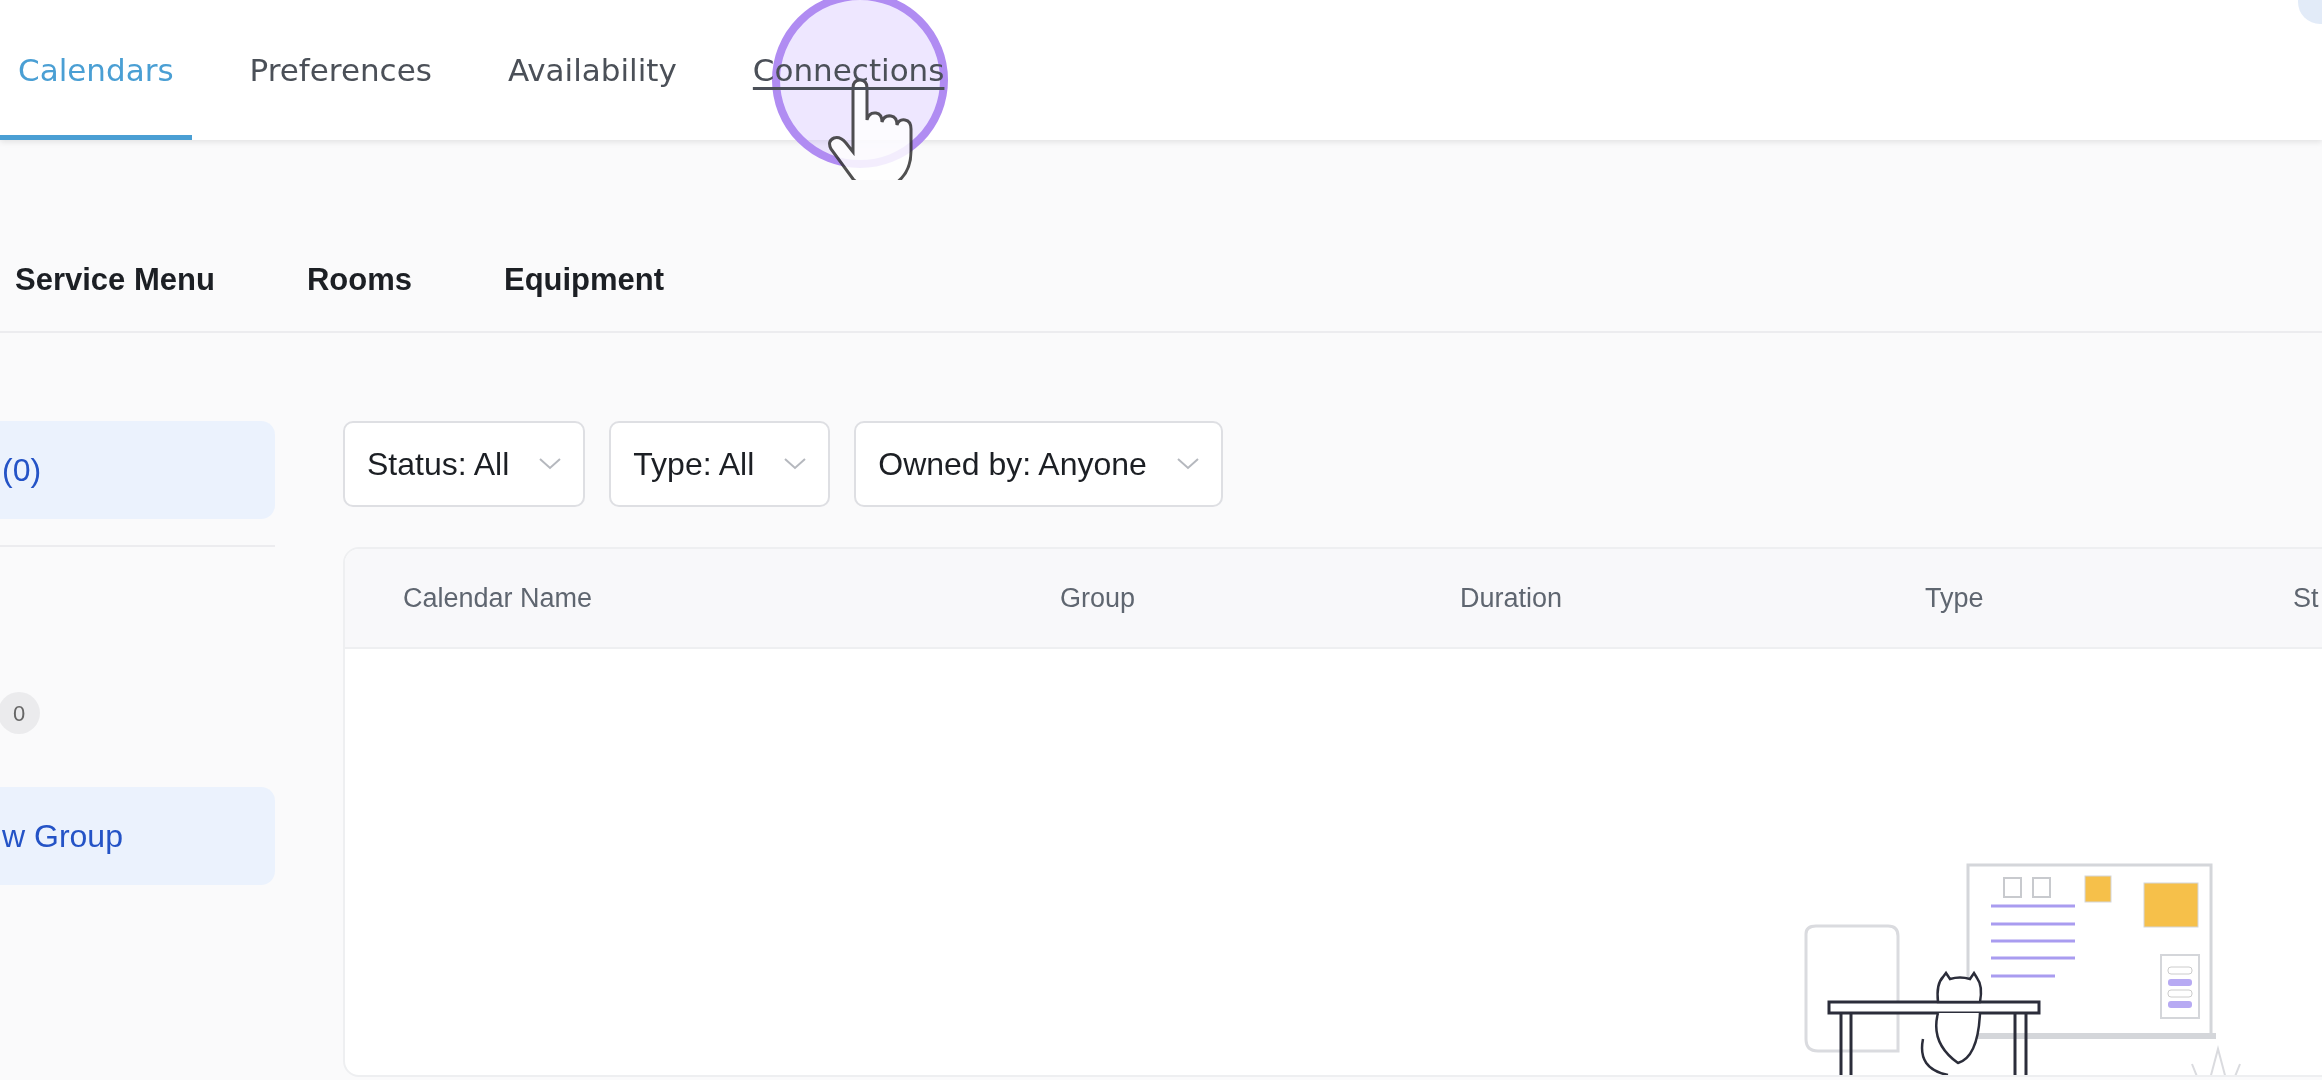  What do you see at coordinates (592, 70) in the screenshot?
I see `tab: Availability` at bounding box center [592, 70].